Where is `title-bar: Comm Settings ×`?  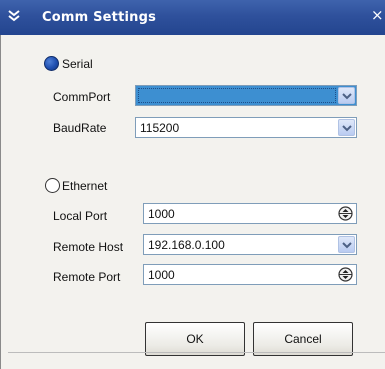 title-bar: Comm Settings × is located at coordinates (192, 17).